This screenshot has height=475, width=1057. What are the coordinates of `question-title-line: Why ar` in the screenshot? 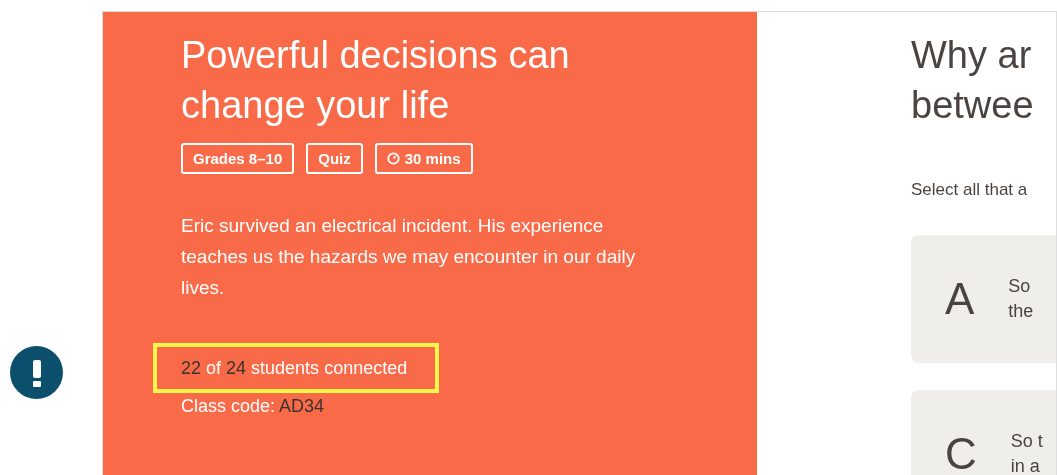 It's located at (972, 55).